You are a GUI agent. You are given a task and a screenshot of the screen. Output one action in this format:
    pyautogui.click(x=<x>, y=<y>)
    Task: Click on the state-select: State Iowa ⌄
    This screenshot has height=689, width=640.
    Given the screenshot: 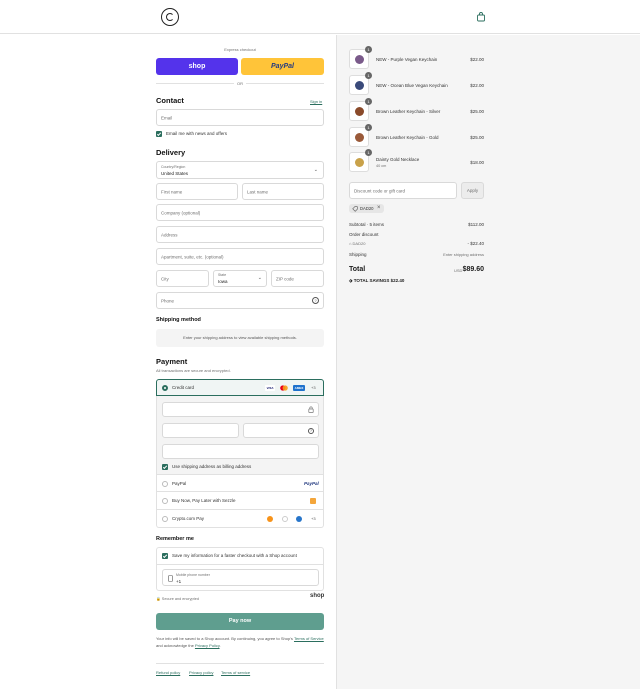 What is the action you would take?
    pyautogui.click(x=240, y=278)
    